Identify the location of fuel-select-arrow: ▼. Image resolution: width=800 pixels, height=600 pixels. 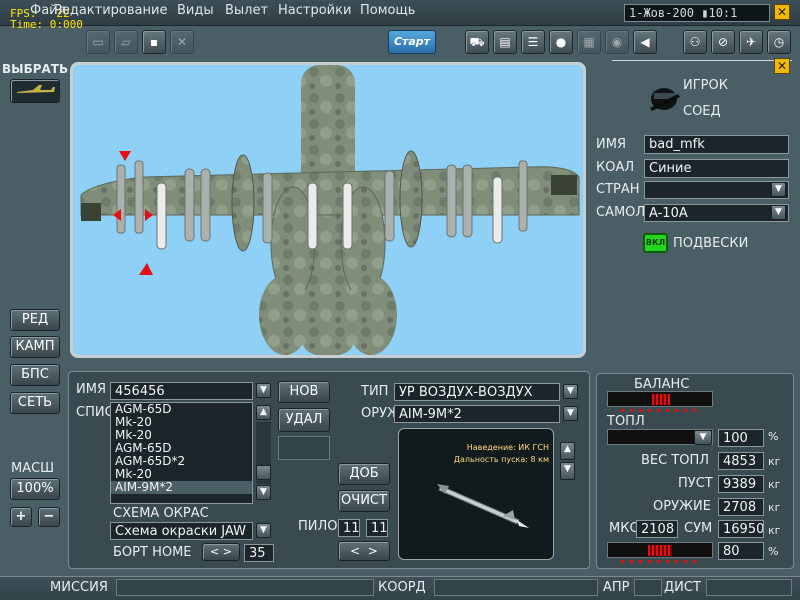
(703, 437).